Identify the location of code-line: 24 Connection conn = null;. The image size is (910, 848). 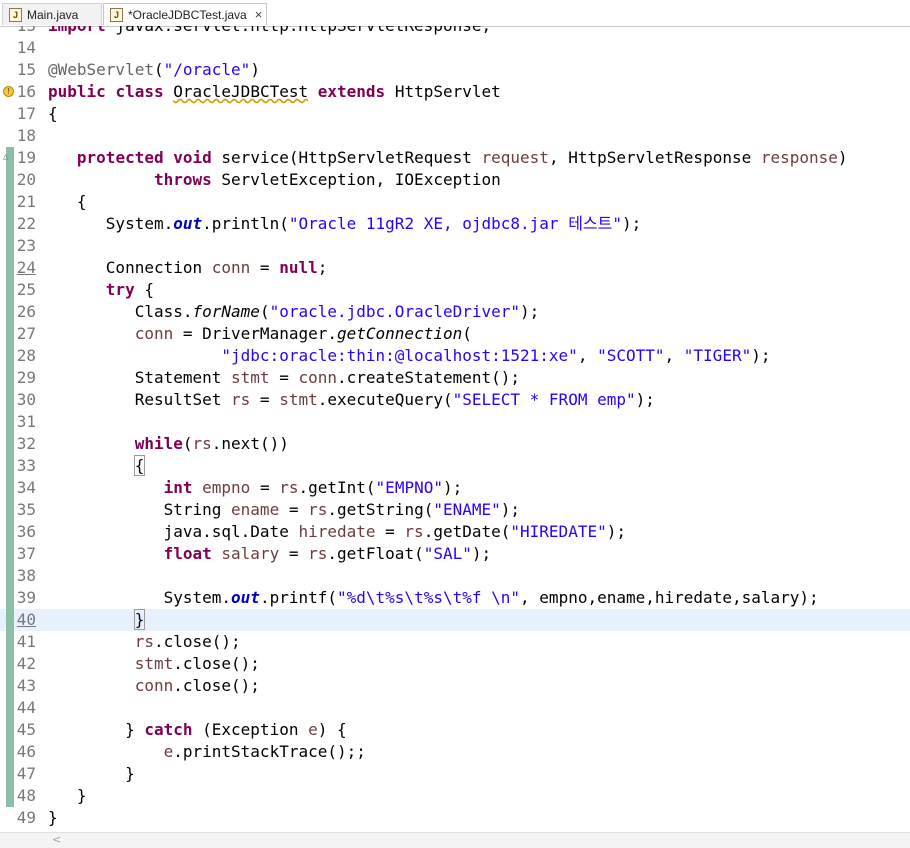
(455, 268).